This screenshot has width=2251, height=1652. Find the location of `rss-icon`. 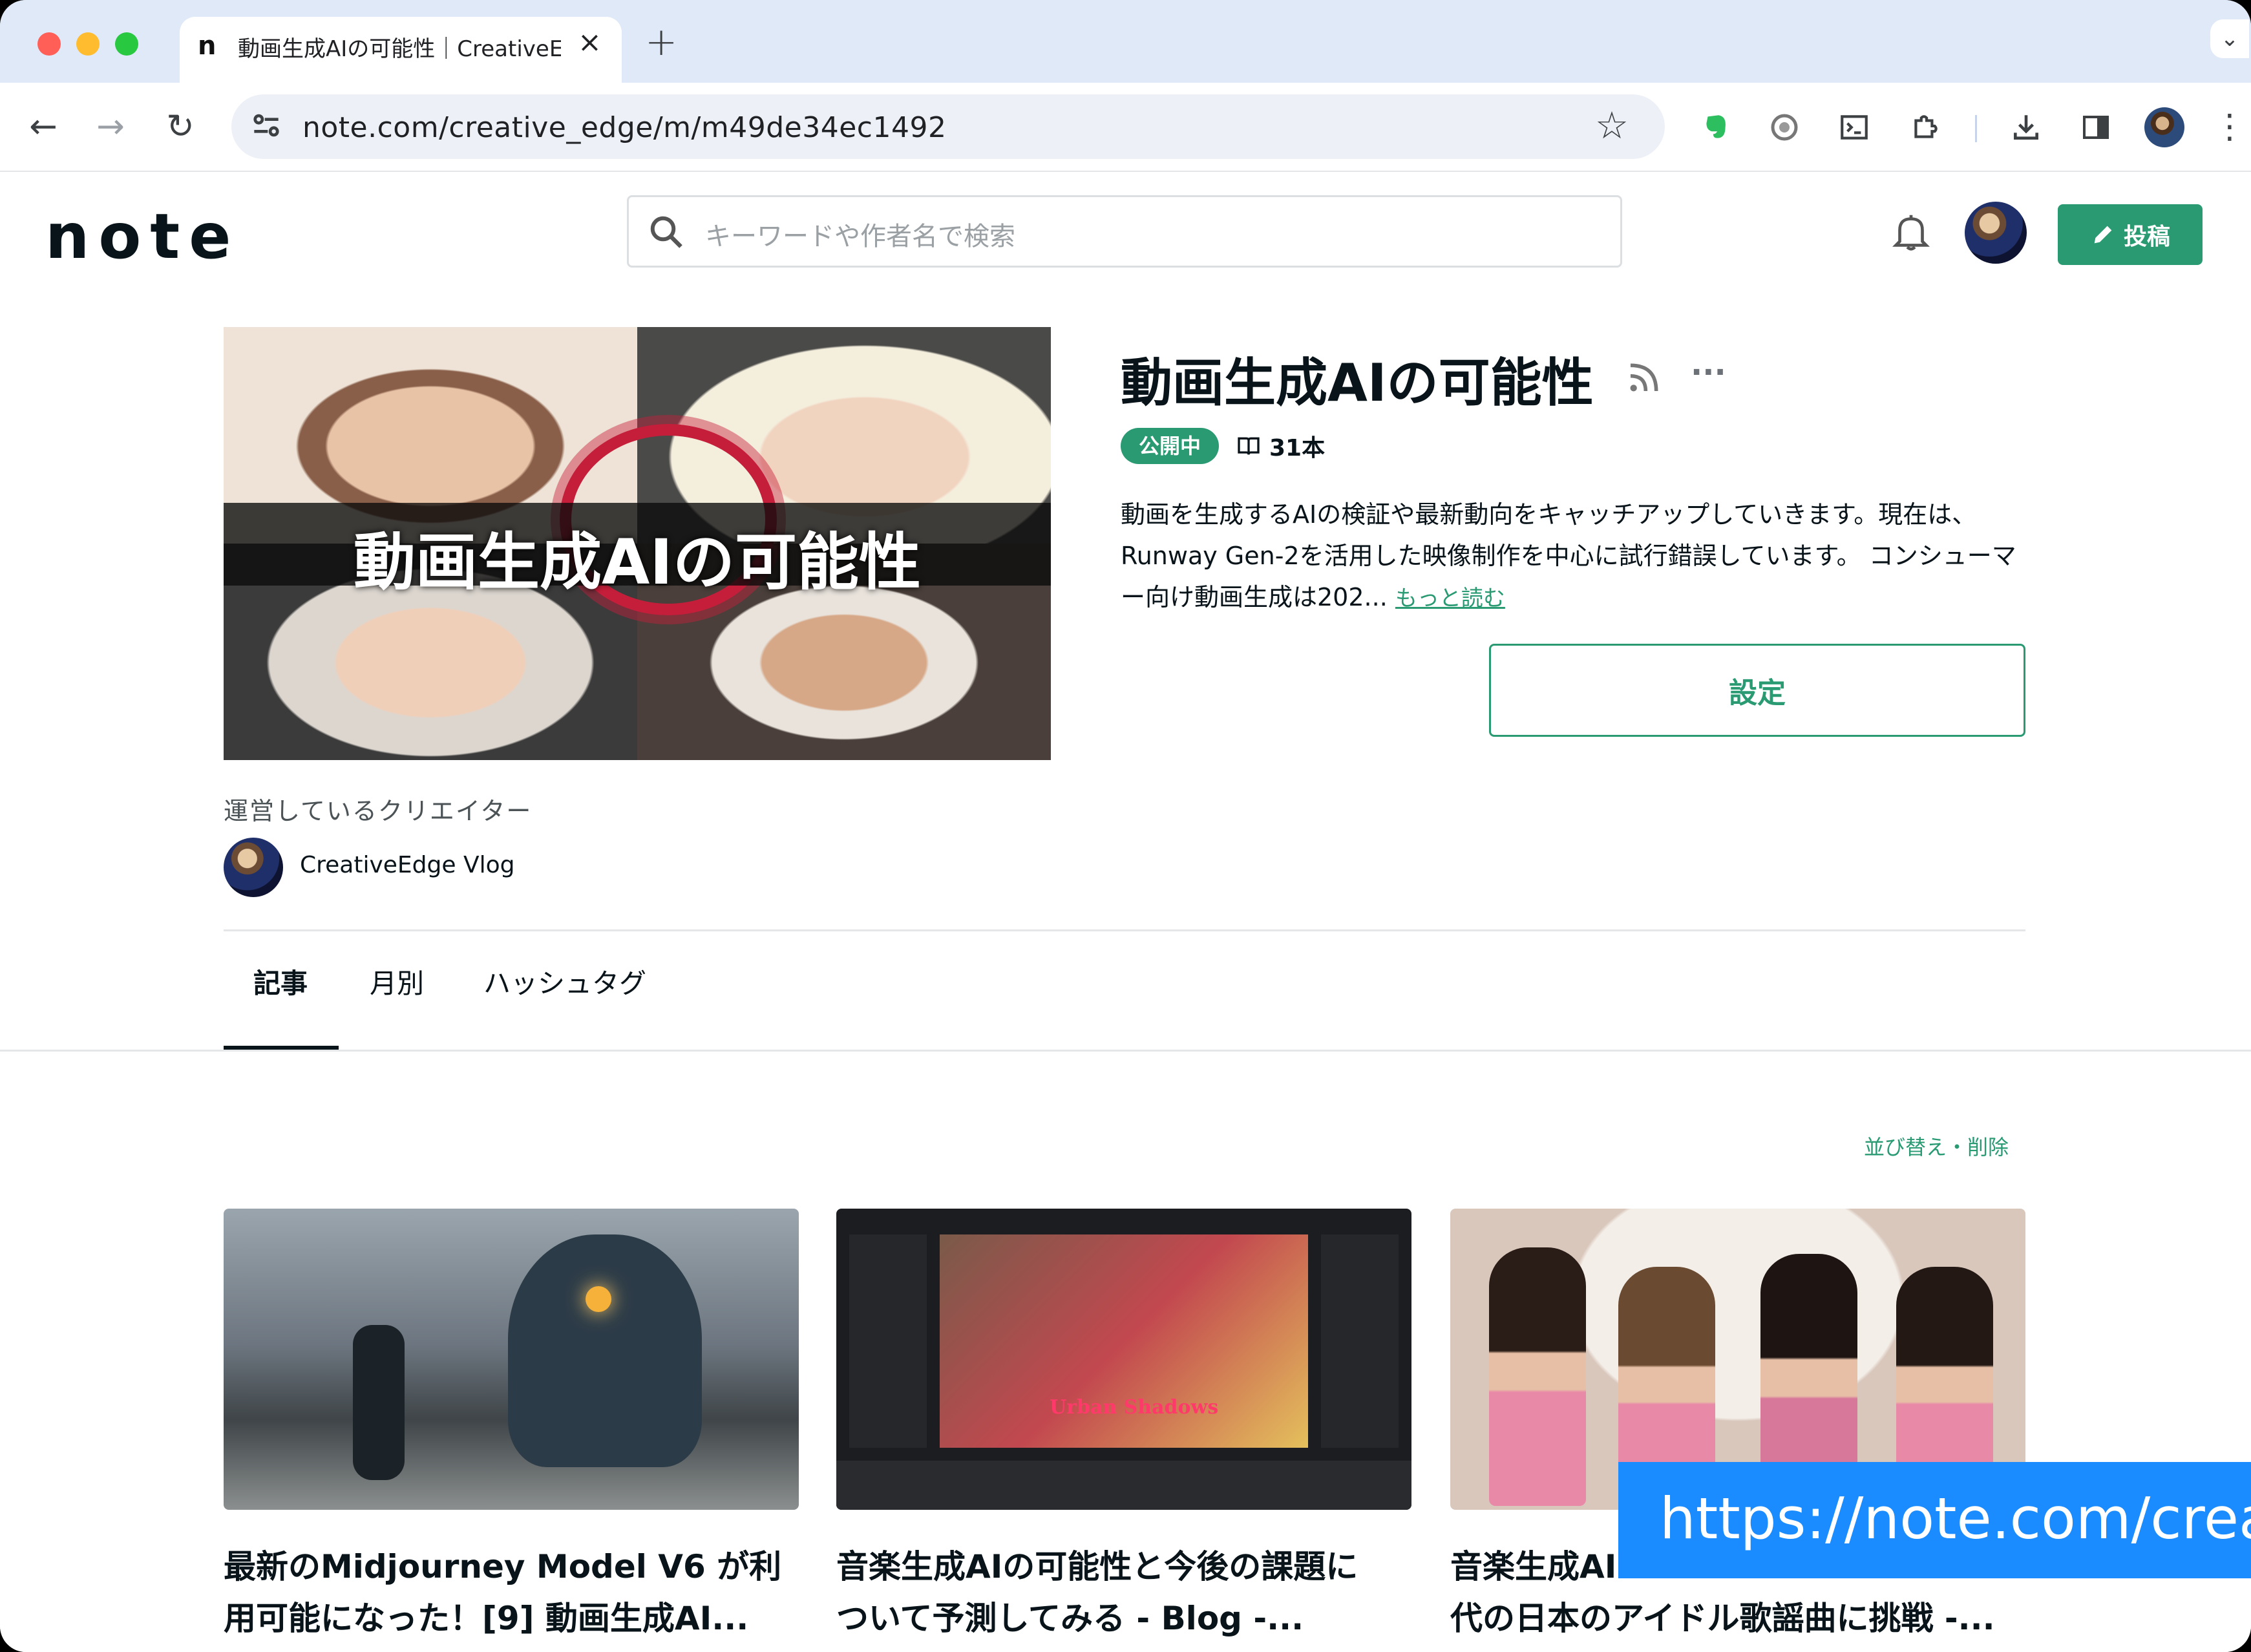

rss-icon is located at coordinates (1644, 377).